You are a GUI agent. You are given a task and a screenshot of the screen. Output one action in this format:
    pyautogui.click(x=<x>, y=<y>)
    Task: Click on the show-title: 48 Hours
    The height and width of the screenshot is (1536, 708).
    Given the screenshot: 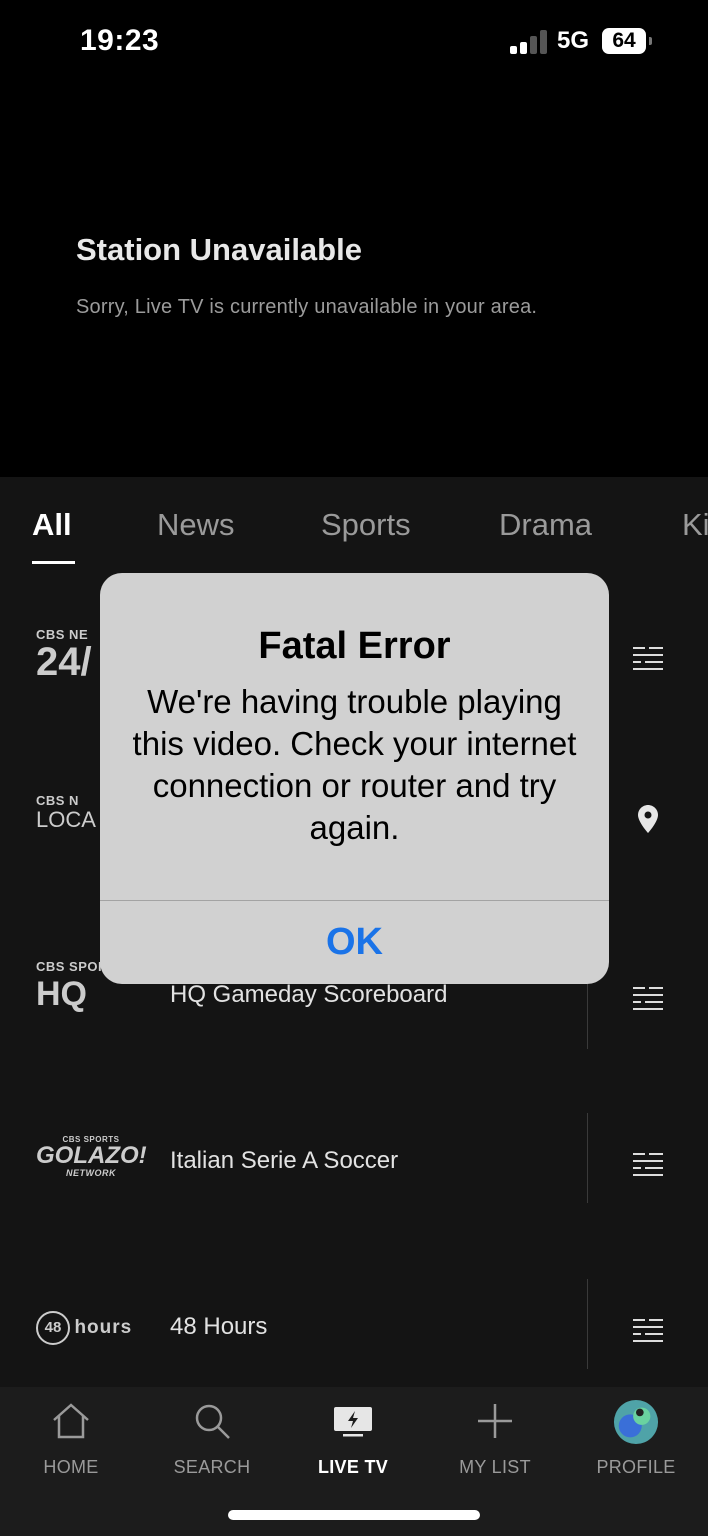 What is the action you would take?
    pyautogui.click(x=219, y=1326)
    